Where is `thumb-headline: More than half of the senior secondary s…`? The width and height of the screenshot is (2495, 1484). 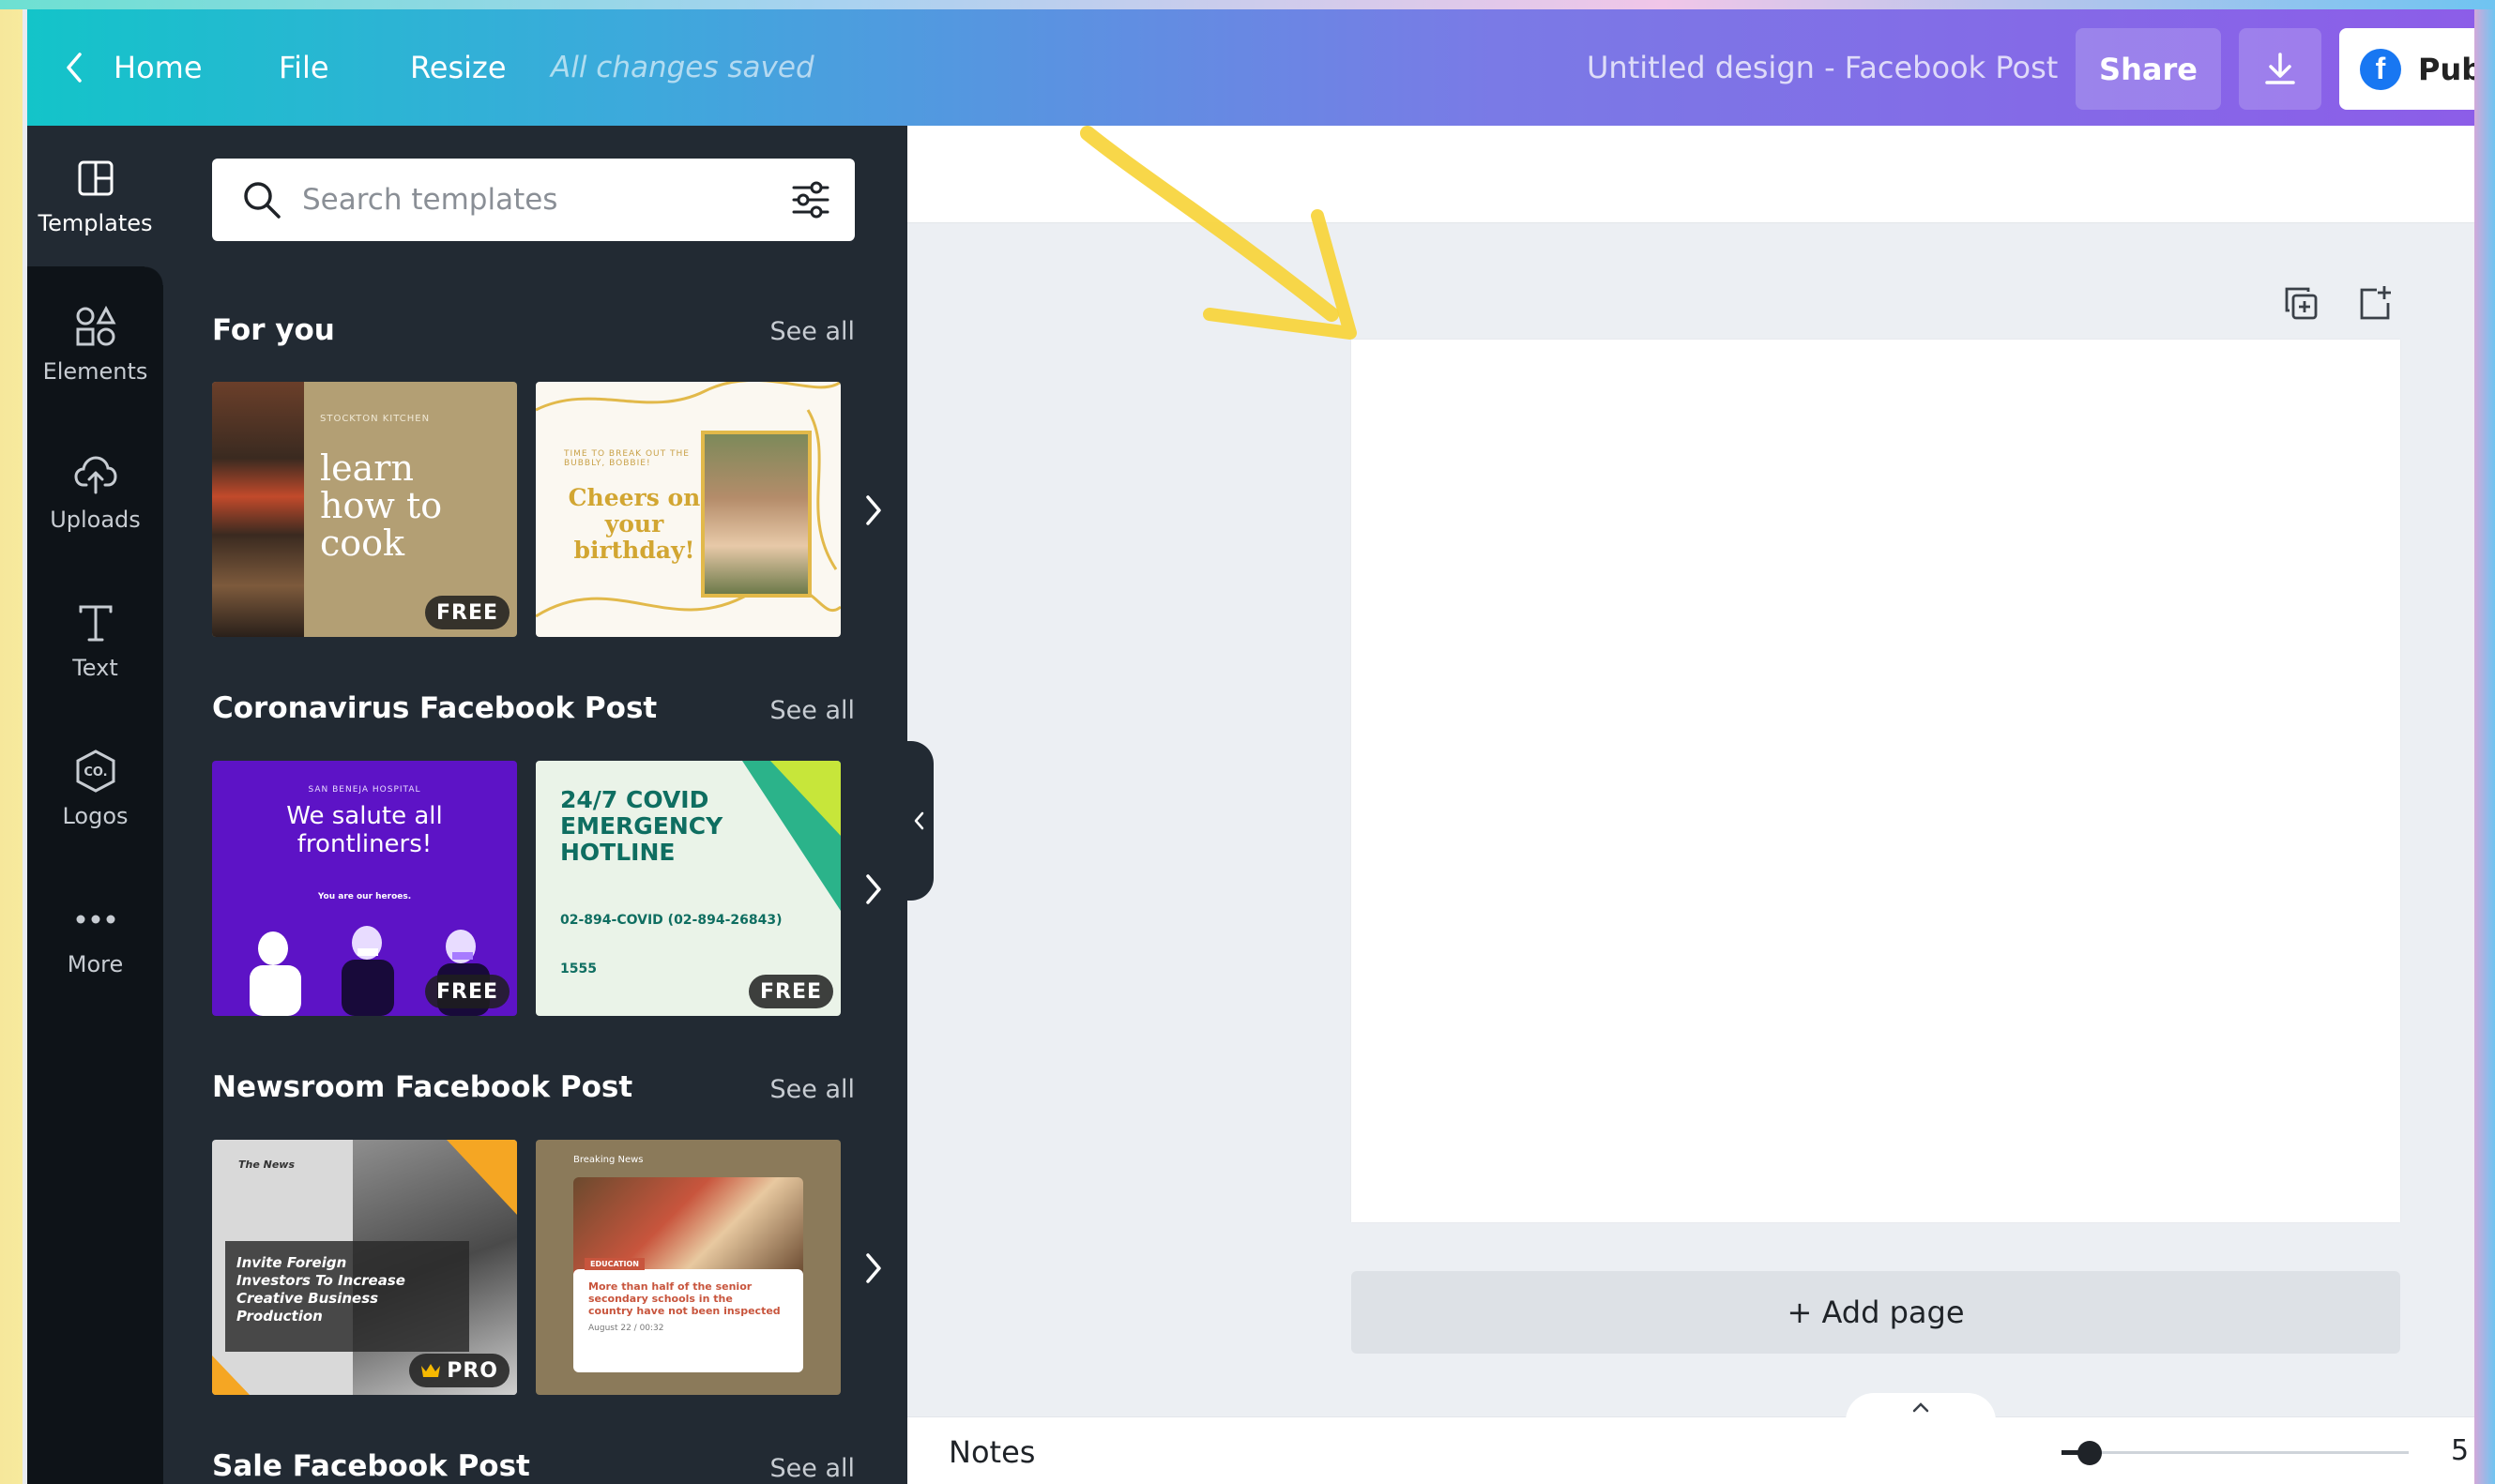 thumb-headline: More than half of the senior secondary s… is located at coordinates (684, 1299).